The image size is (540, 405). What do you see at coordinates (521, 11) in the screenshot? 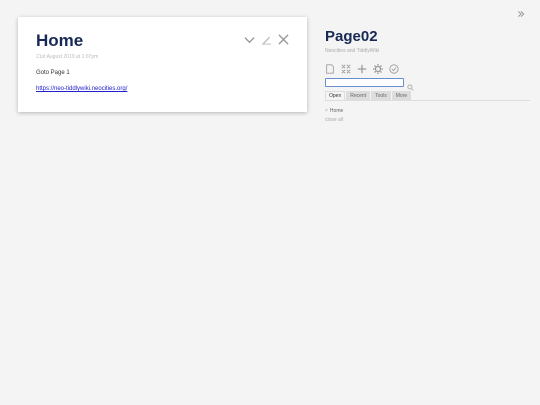
I see `double-chevron-right-icon` at bounding box center [521, 11].